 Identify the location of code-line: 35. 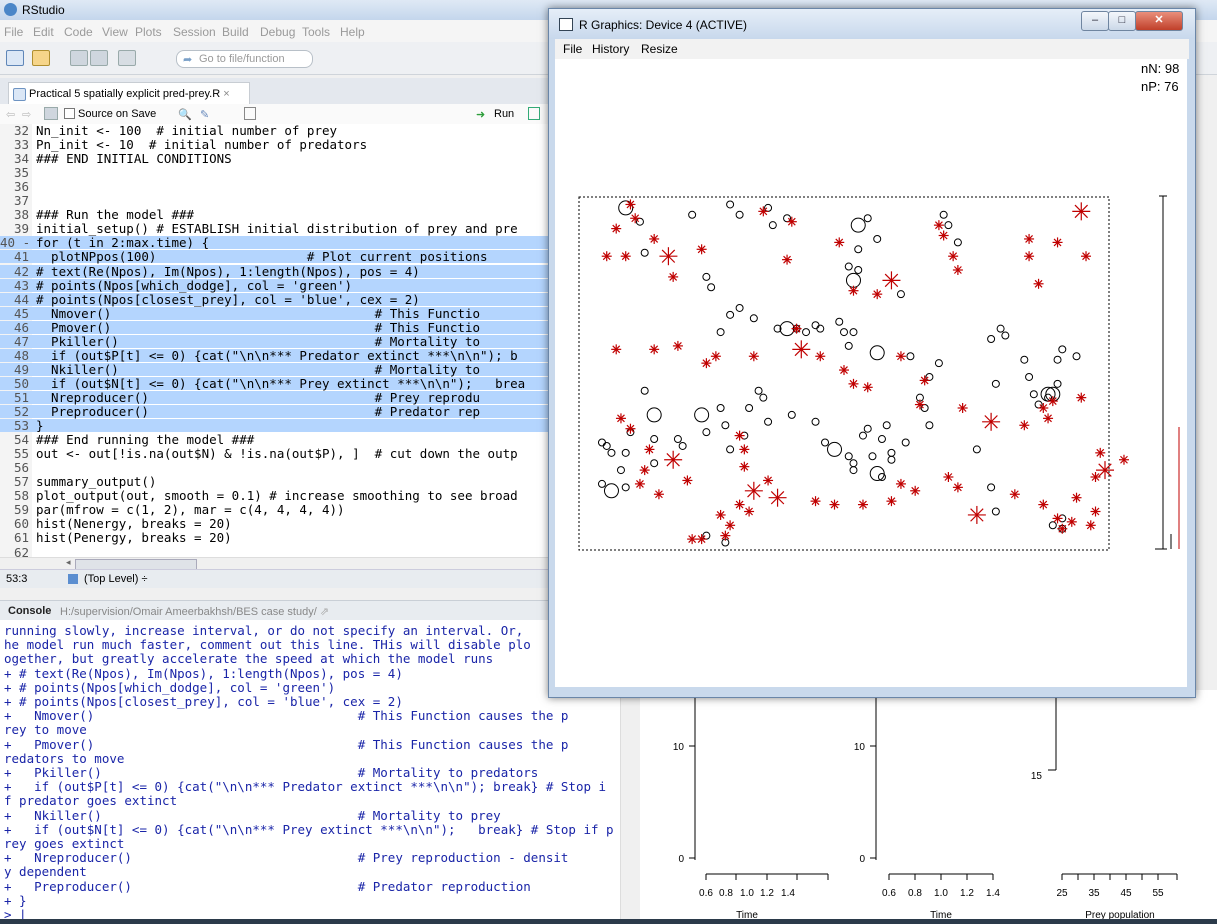
(320, 172).